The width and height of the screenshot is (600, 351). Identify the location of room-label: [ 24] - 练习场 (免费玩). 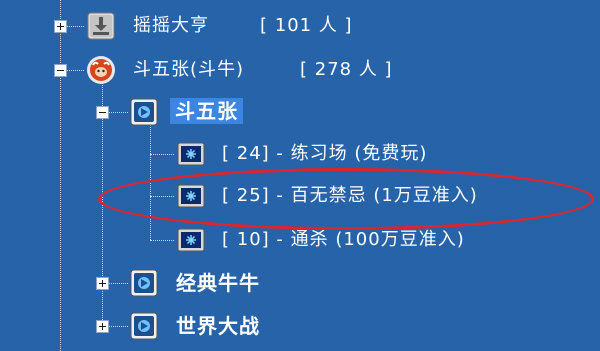
(324, 154).